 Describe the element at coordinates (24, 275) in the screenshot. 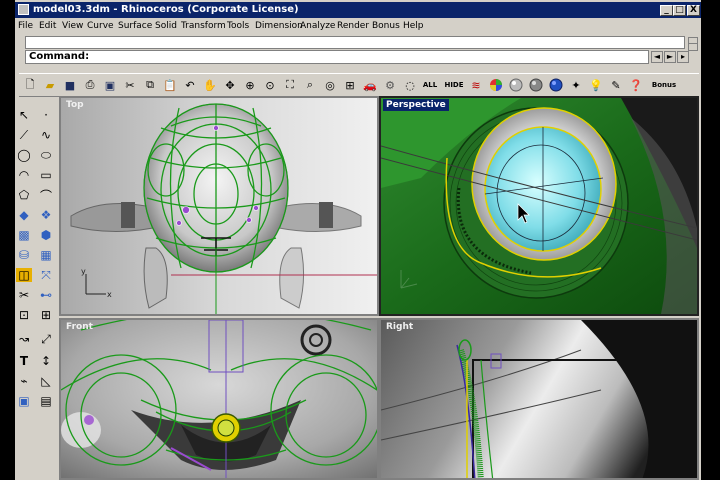

I see `osnap-toggle-icon: ◫` at that location.